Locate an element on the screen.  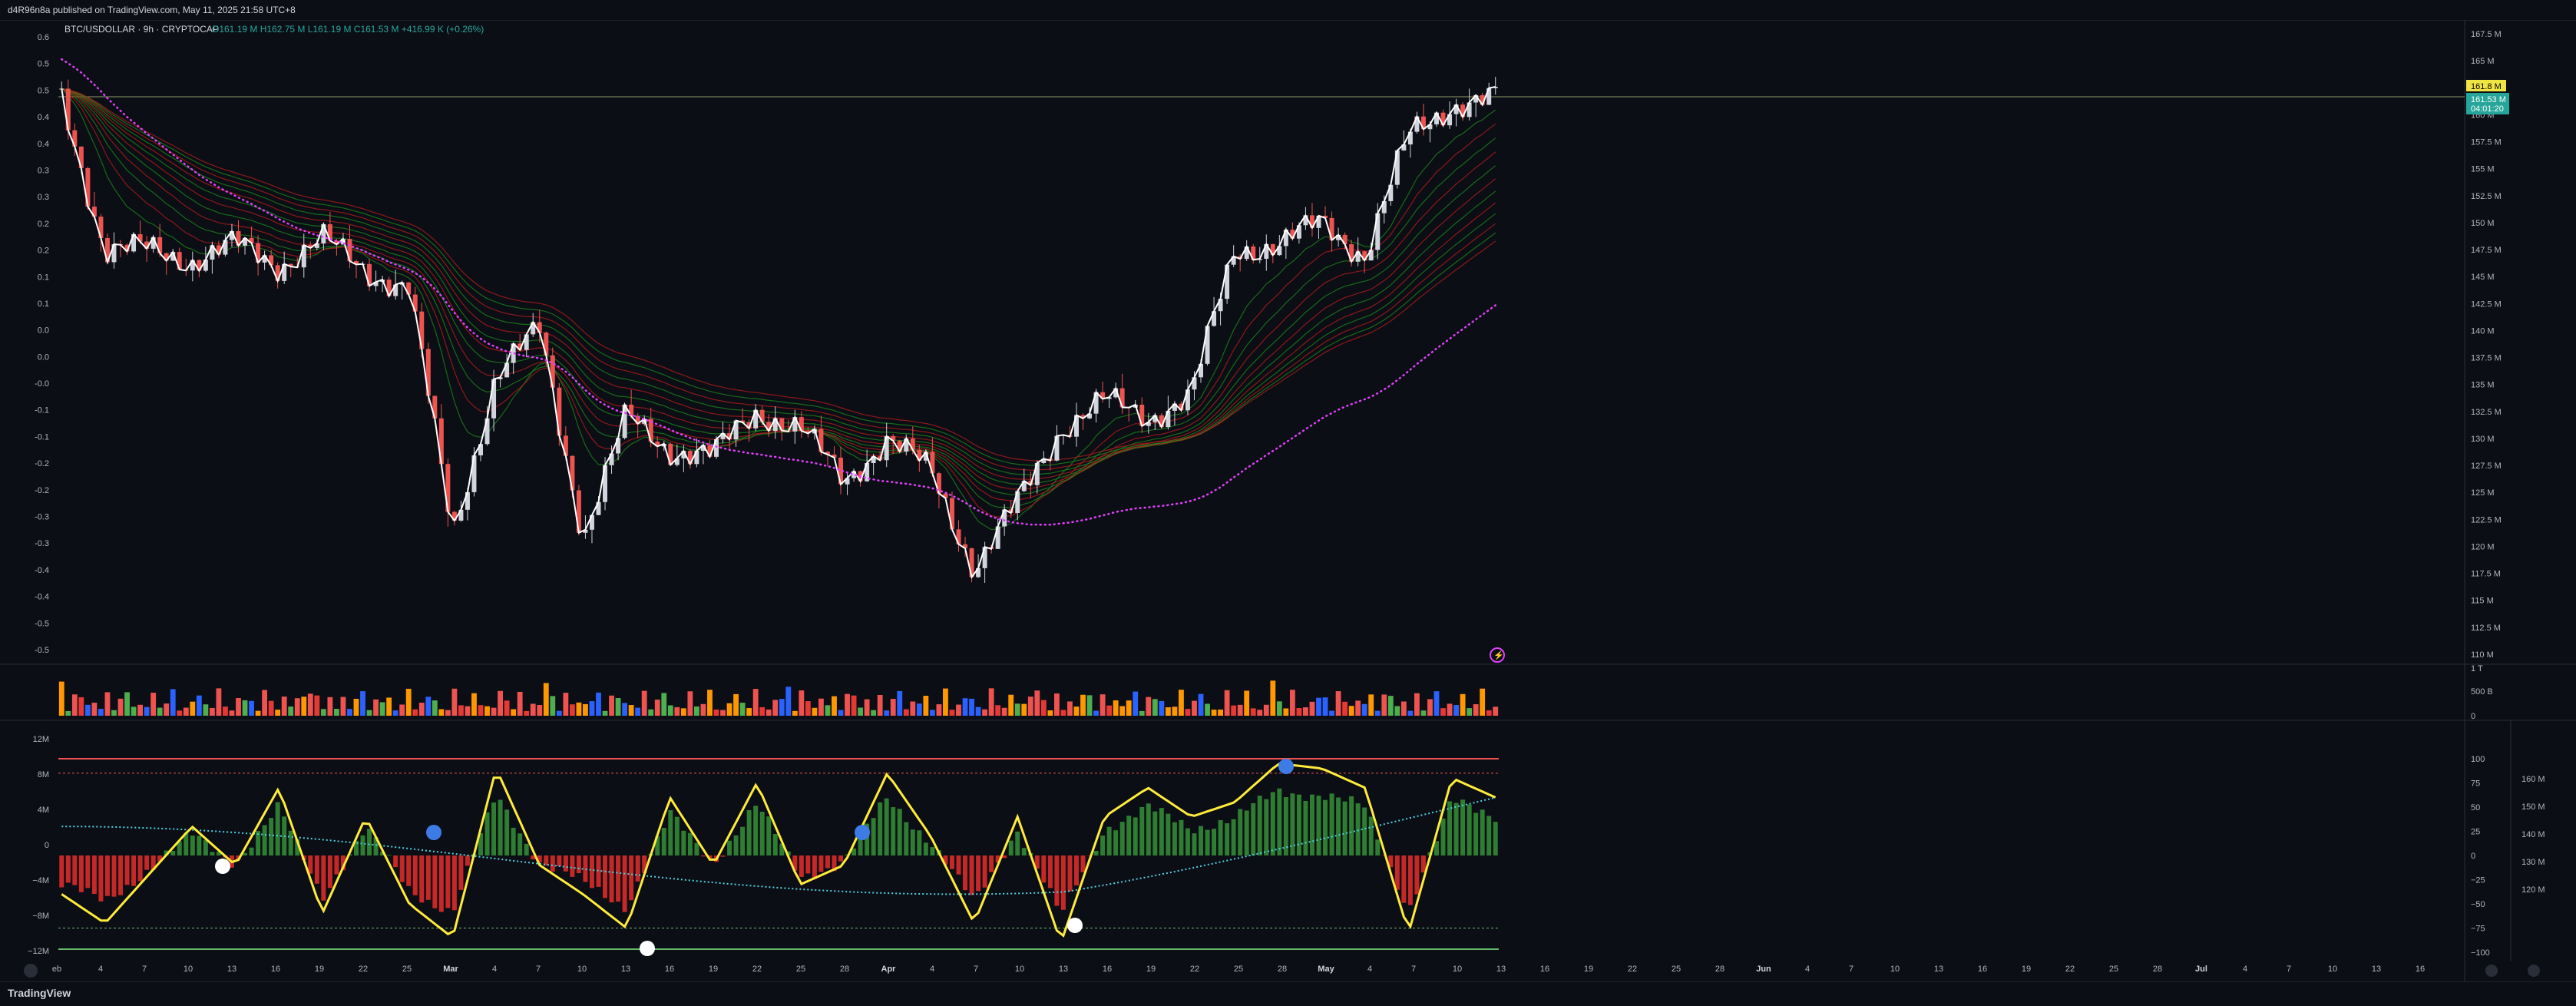
time-tick: Mar is located at coordinates (451, 969).